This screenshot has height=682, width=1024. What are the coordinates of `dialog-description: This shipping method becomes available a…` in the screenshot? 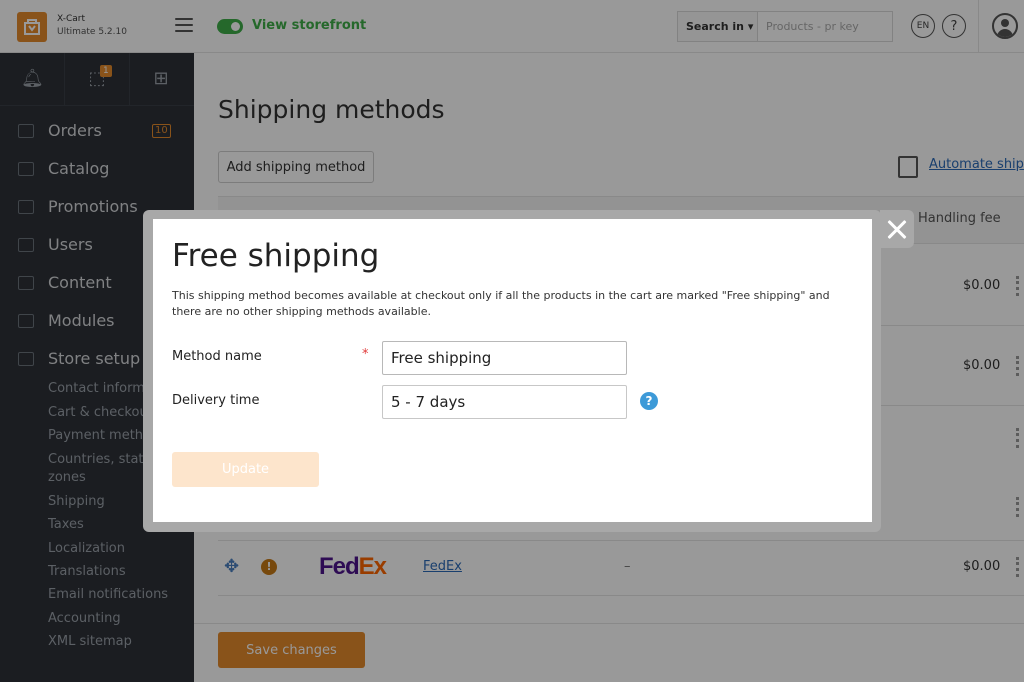 It's located at (501, 303).